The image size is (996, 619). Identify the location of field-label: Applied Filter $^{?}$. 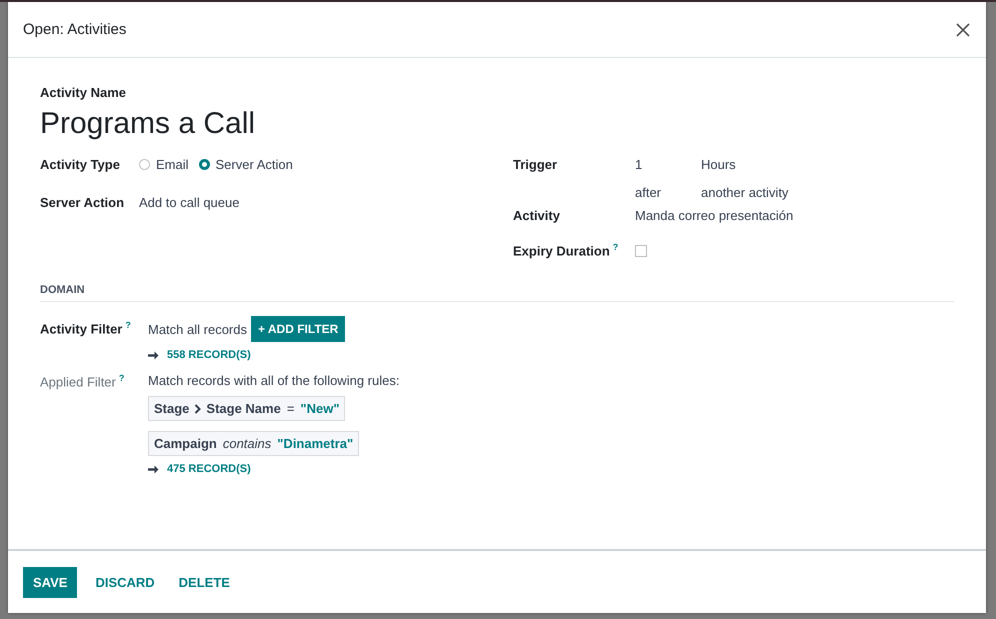
(82, 381).